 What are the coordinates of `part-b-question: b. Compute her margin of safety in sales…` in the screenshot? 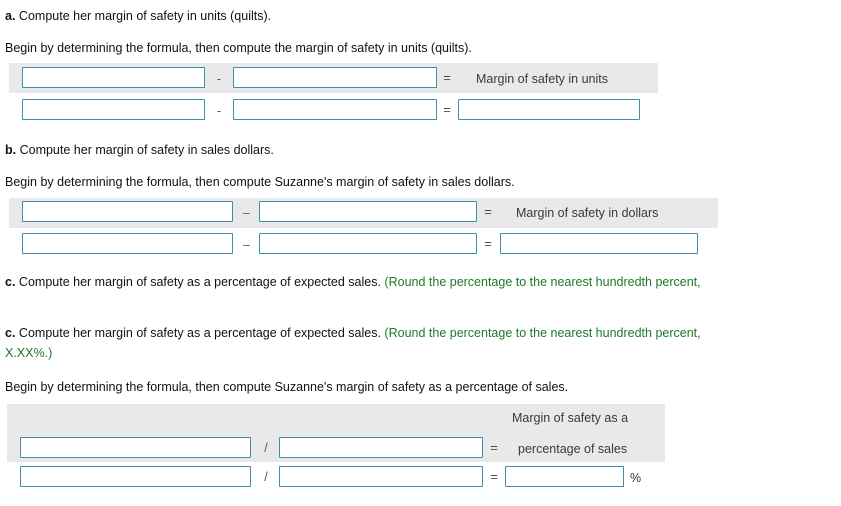 It's located at (139, 150).